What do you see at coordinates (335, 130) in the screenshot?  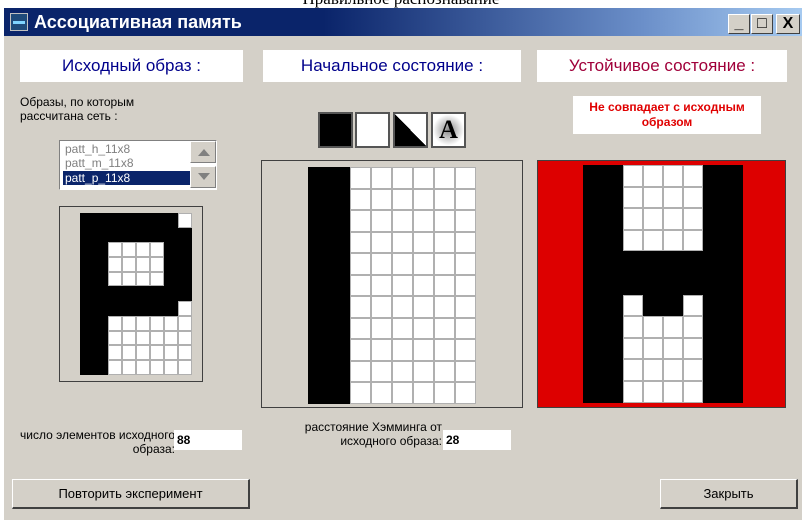 I see `fill-black-button` at bounding box center [335, 130].